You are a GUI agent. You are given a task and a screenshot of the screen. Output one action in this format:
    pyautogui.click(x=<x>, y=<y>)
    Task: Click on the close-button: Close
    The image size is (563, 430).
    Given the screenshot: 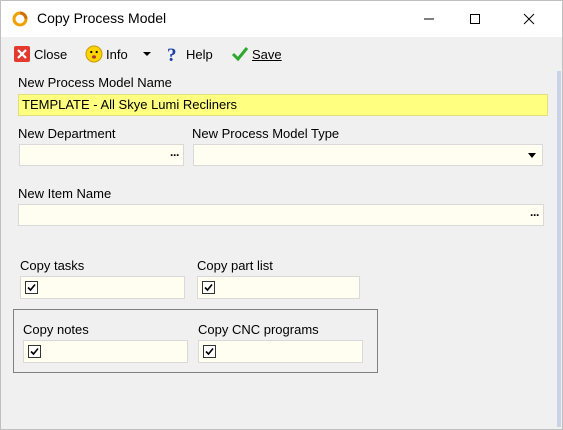 What is the action you would take?
    pyautogui.click(x=40, y=54)
    